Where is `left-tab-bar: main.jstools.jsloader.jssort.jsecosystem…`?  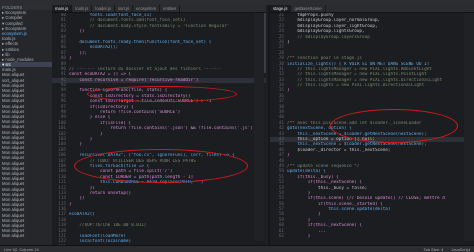 left-tab-bar: main.jstools.jsloader.jssort.jsecosystem… is located at coordinates (159, 9).